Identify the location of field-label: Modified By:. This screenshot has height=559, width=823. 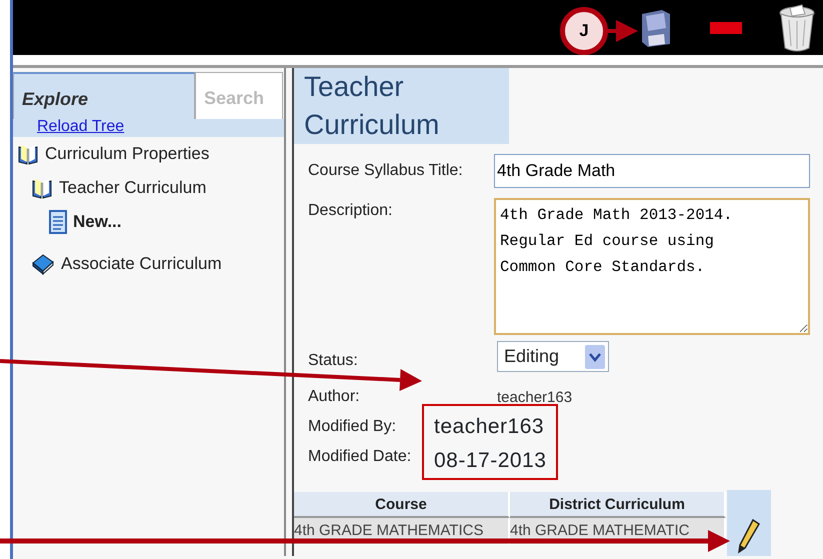
(353, 426).